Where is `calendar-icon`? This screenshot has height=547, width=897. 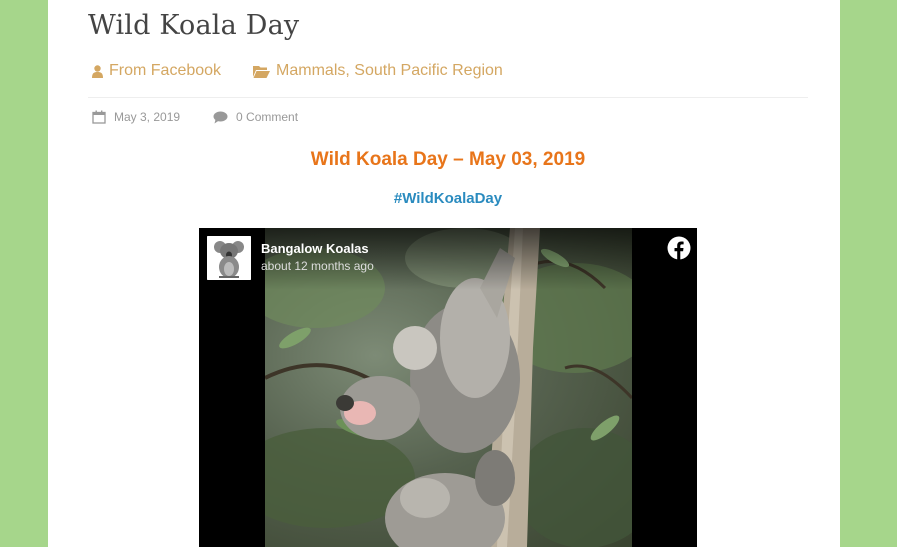
calendar-icon is located at coordinates (99, 117).